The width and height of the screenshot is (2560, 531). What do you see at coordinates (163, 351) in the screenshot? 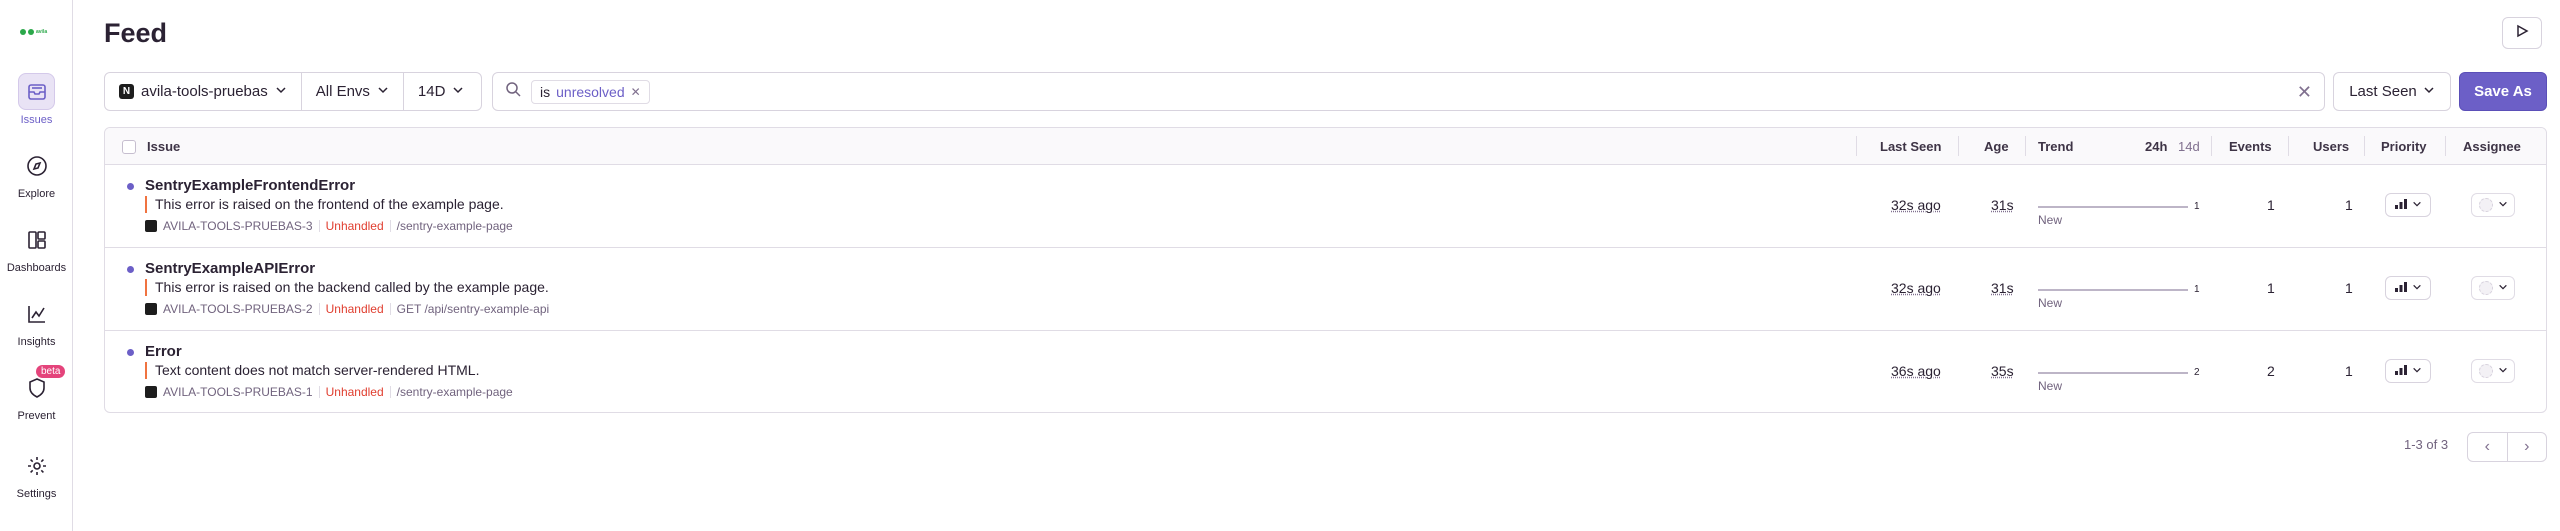
I see `issue-title: Error` at bounding box center [163, 351].